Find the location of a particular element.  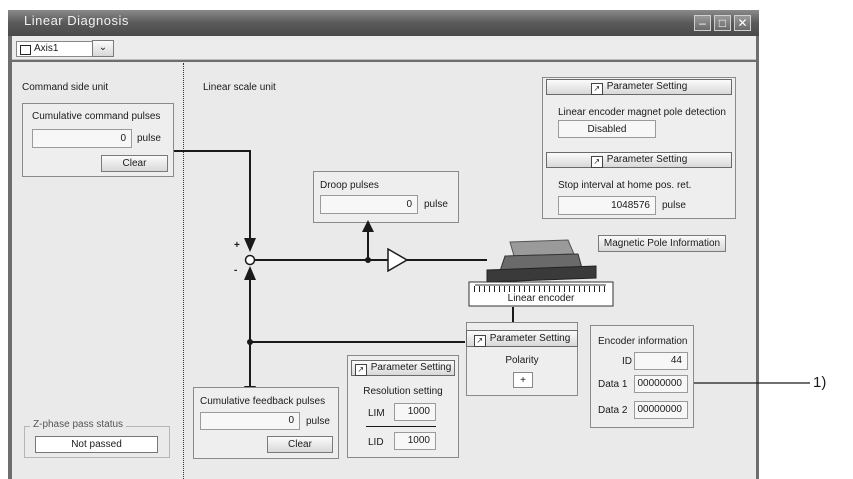

lim-label: LIM is located at coordinates (376, 413).